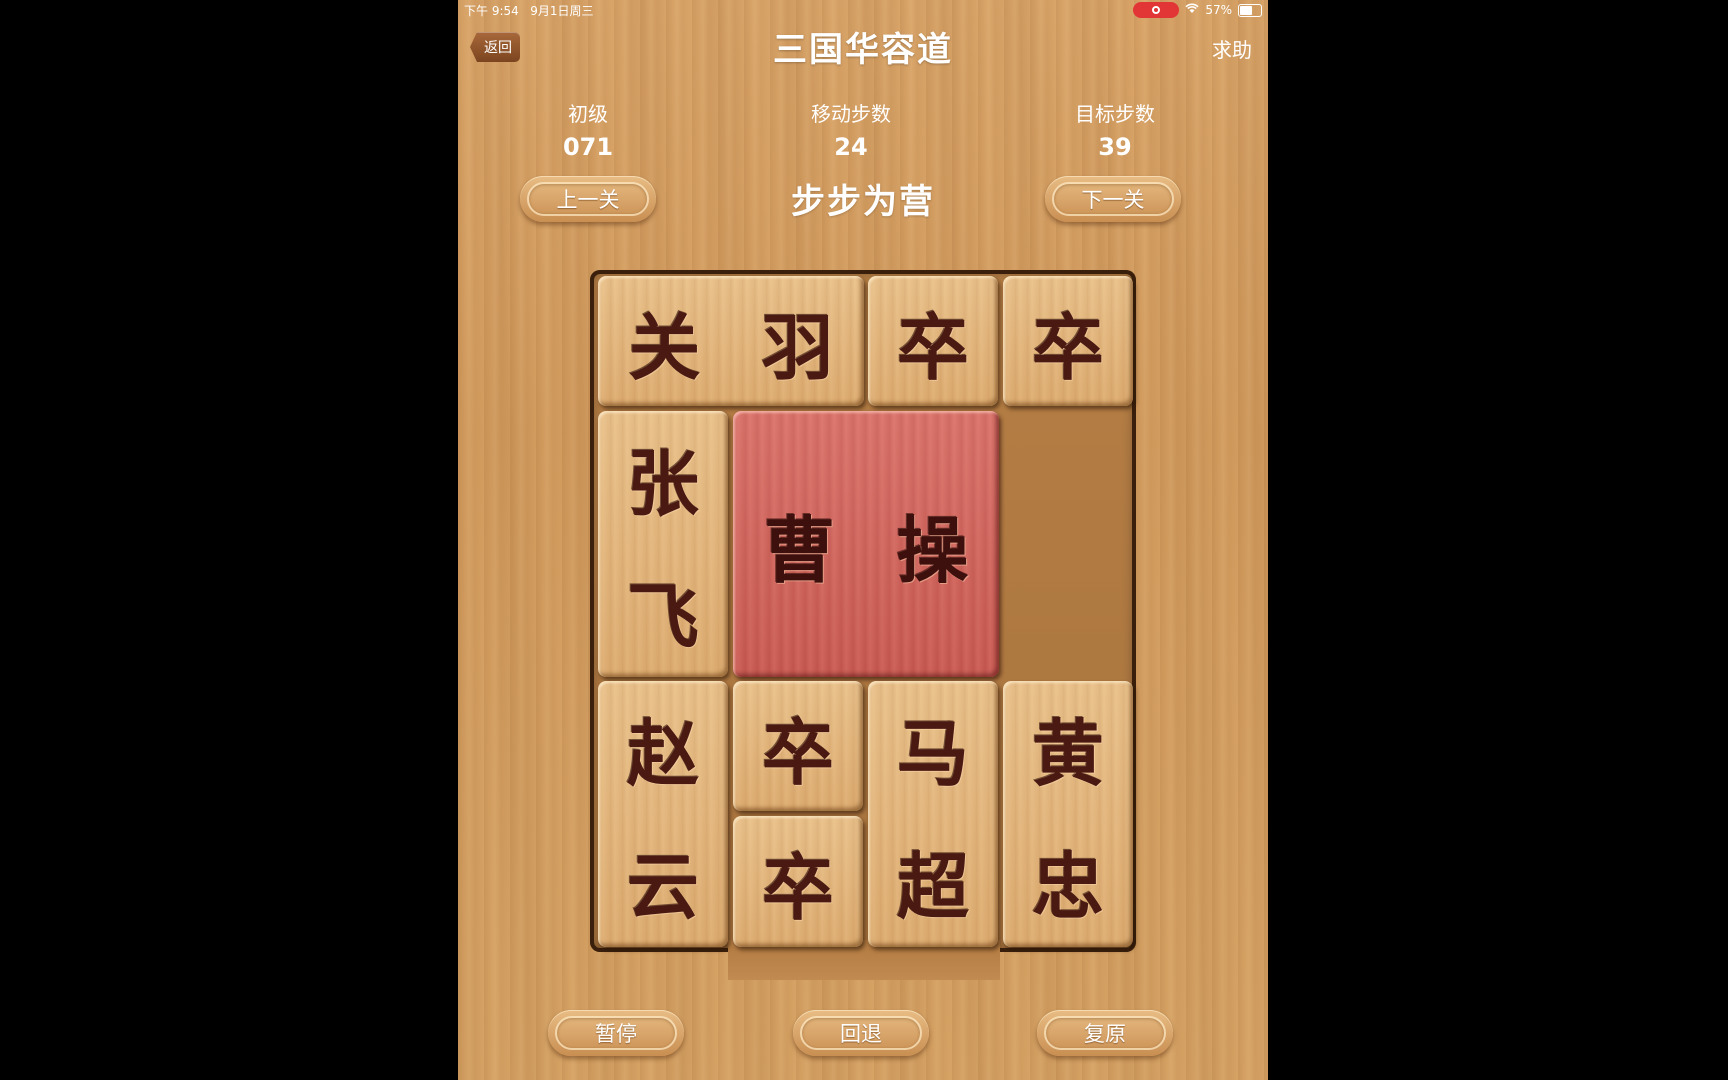 The width and height of the screenshot is (1728, 1080). Describe the element at coordinates (663, 814) in the screenshot. I see `piece-zhaoyun: 赵云` at that location.